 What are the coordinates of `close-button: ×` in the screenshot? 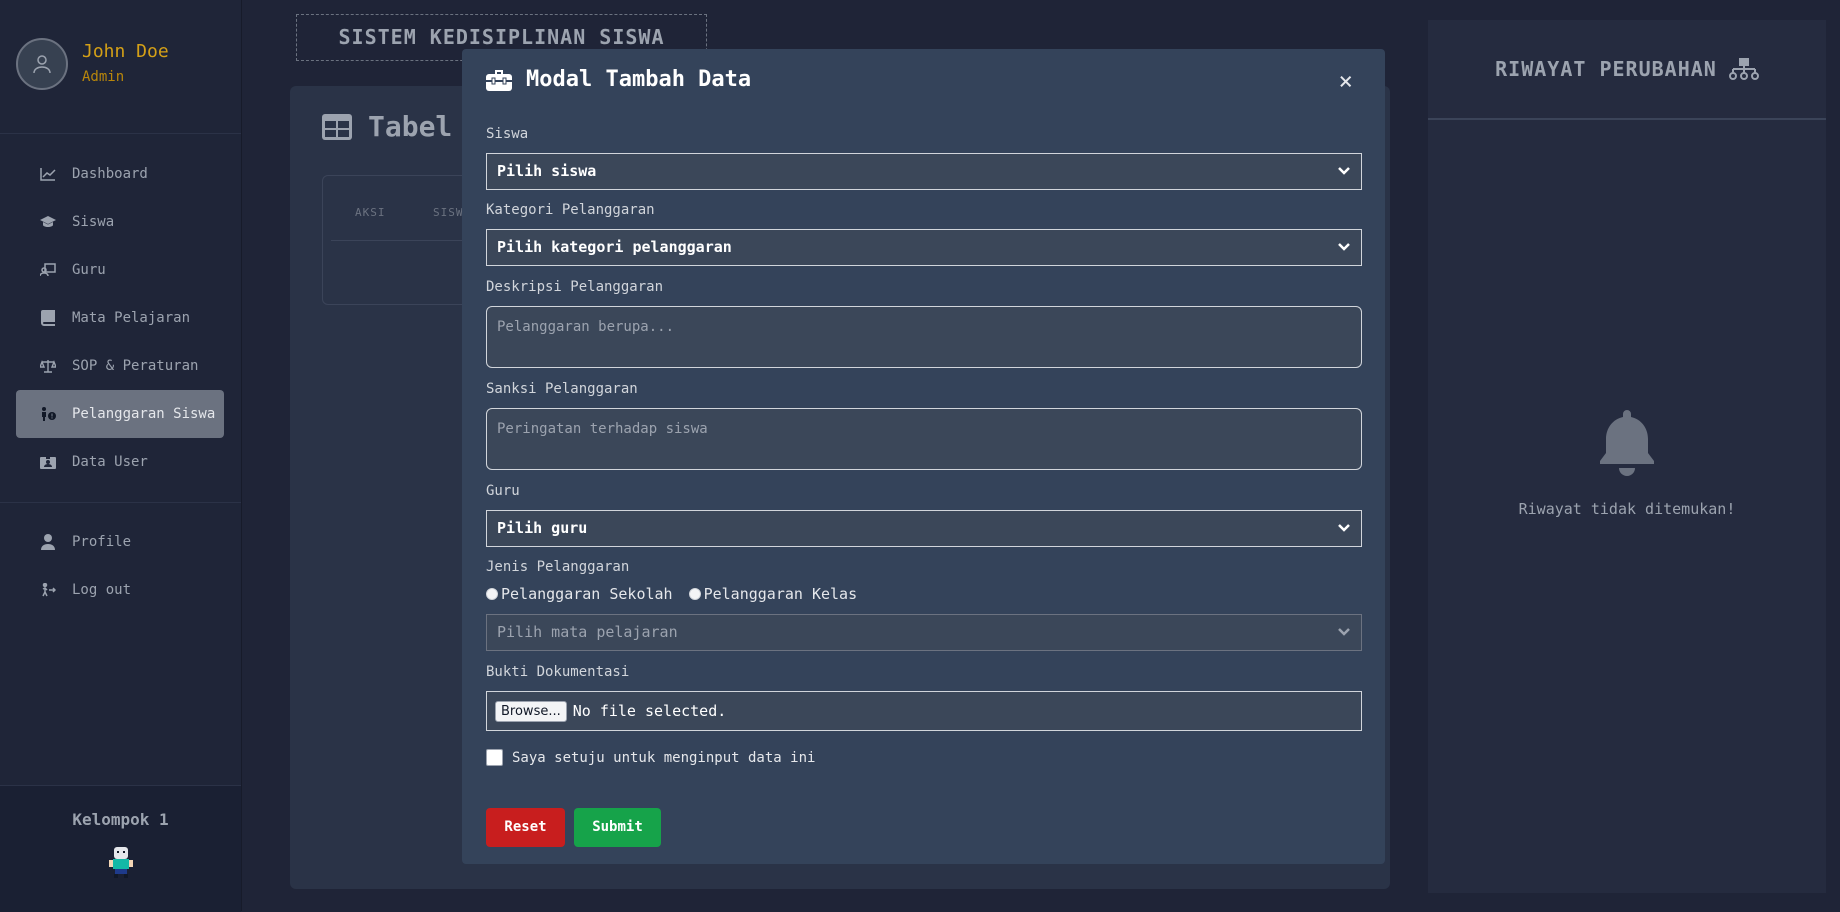 It's located at (1346, 81).